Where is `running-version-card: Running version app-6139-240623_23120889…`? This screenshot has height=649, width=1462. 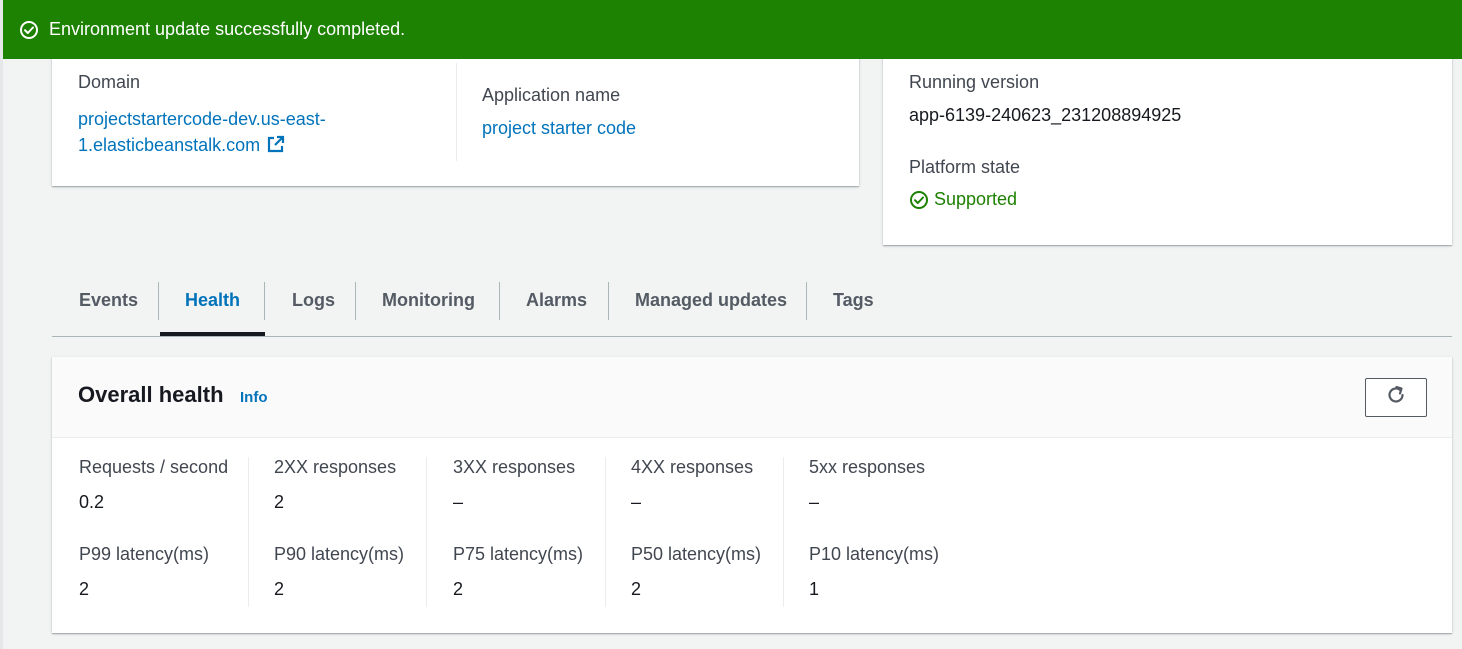
running-version-card: Running version app-6139-240623_23120889… is located at coordinates (1167, 150).